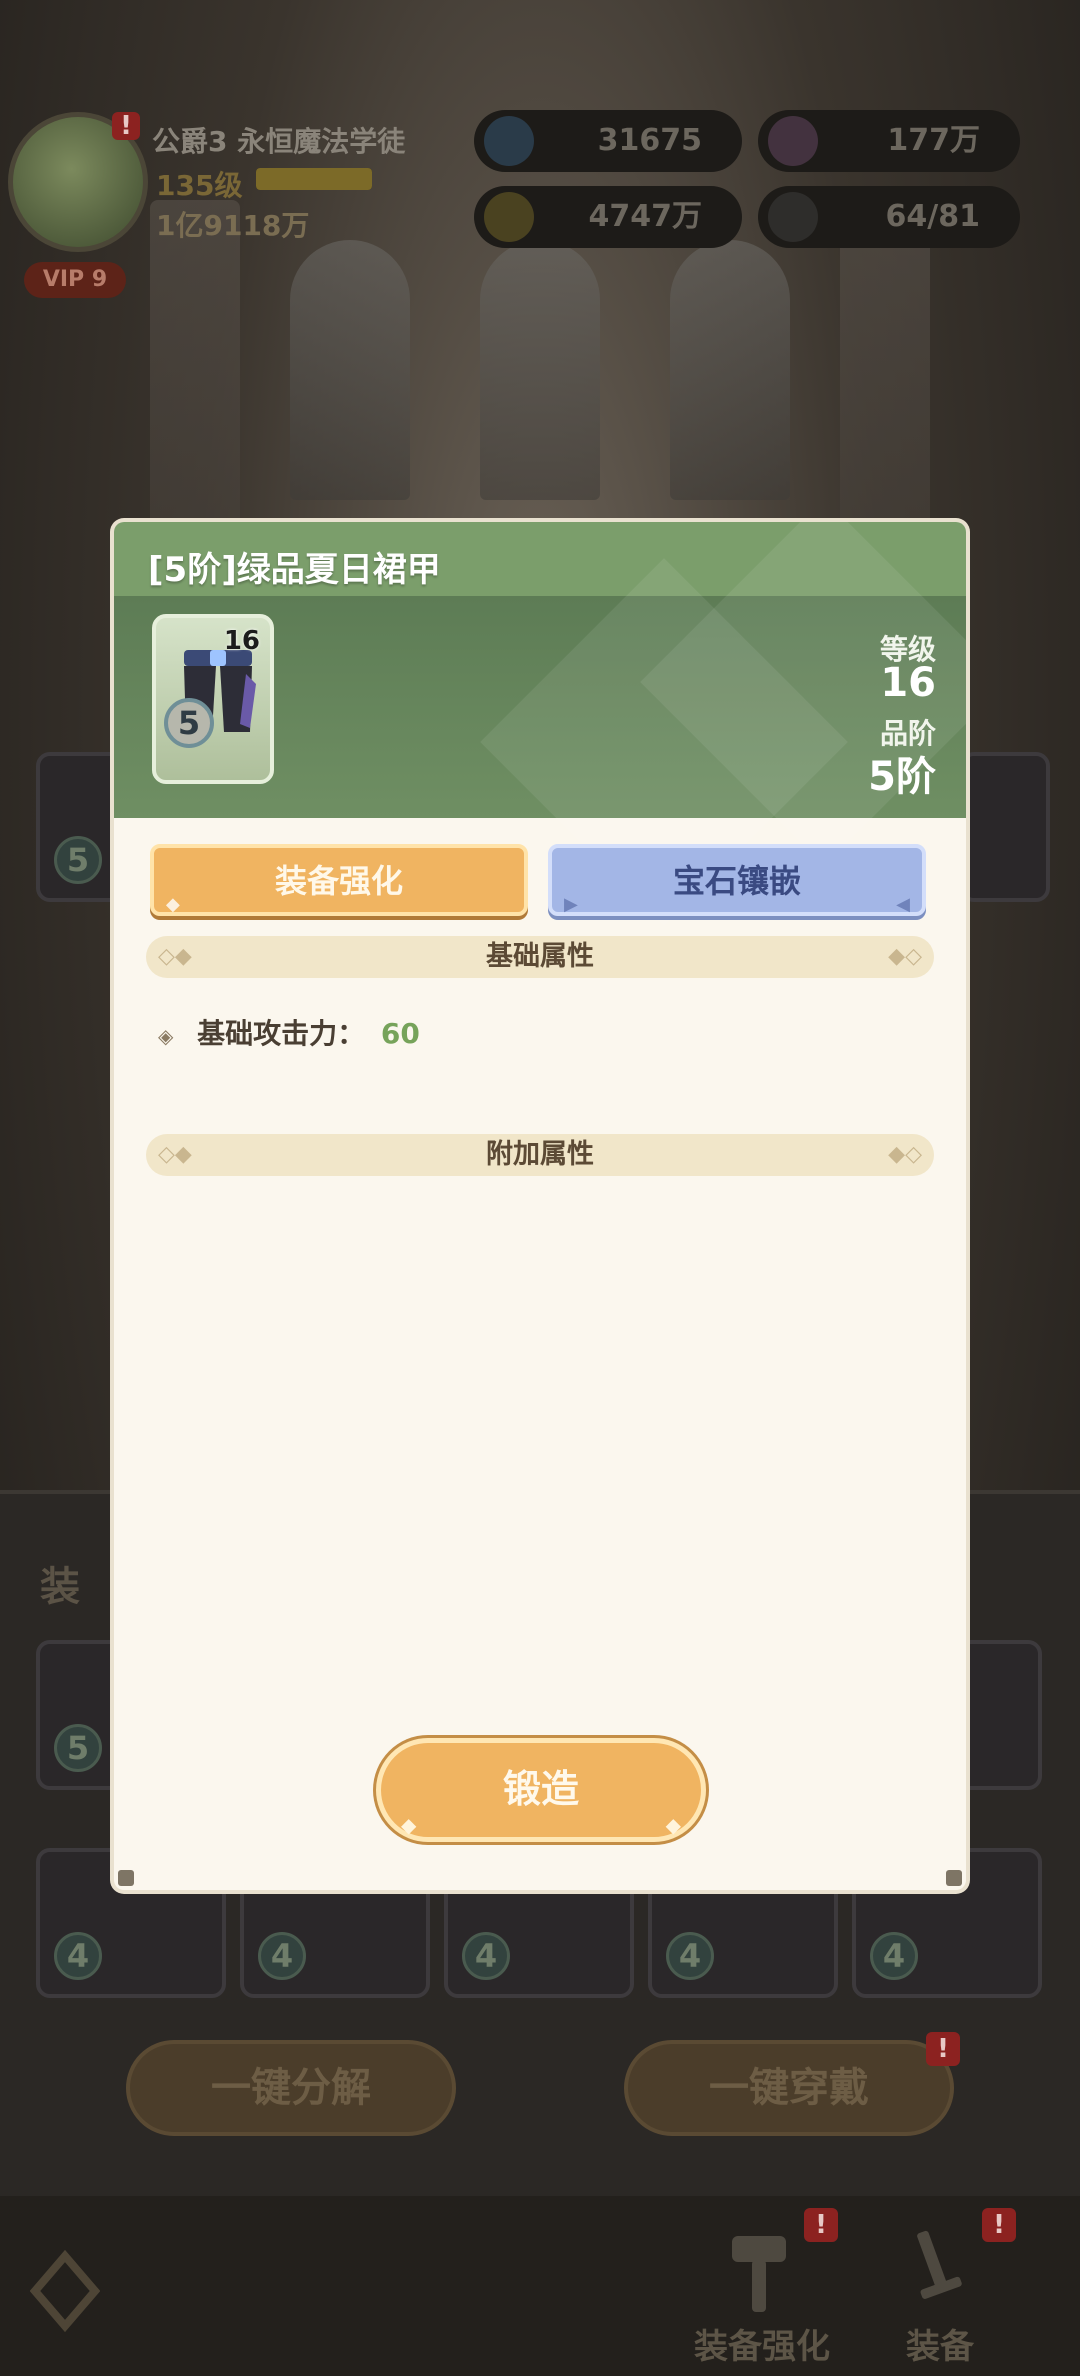  I want to click on equip-all-button: 一键穿戴, so click(789, 2088).